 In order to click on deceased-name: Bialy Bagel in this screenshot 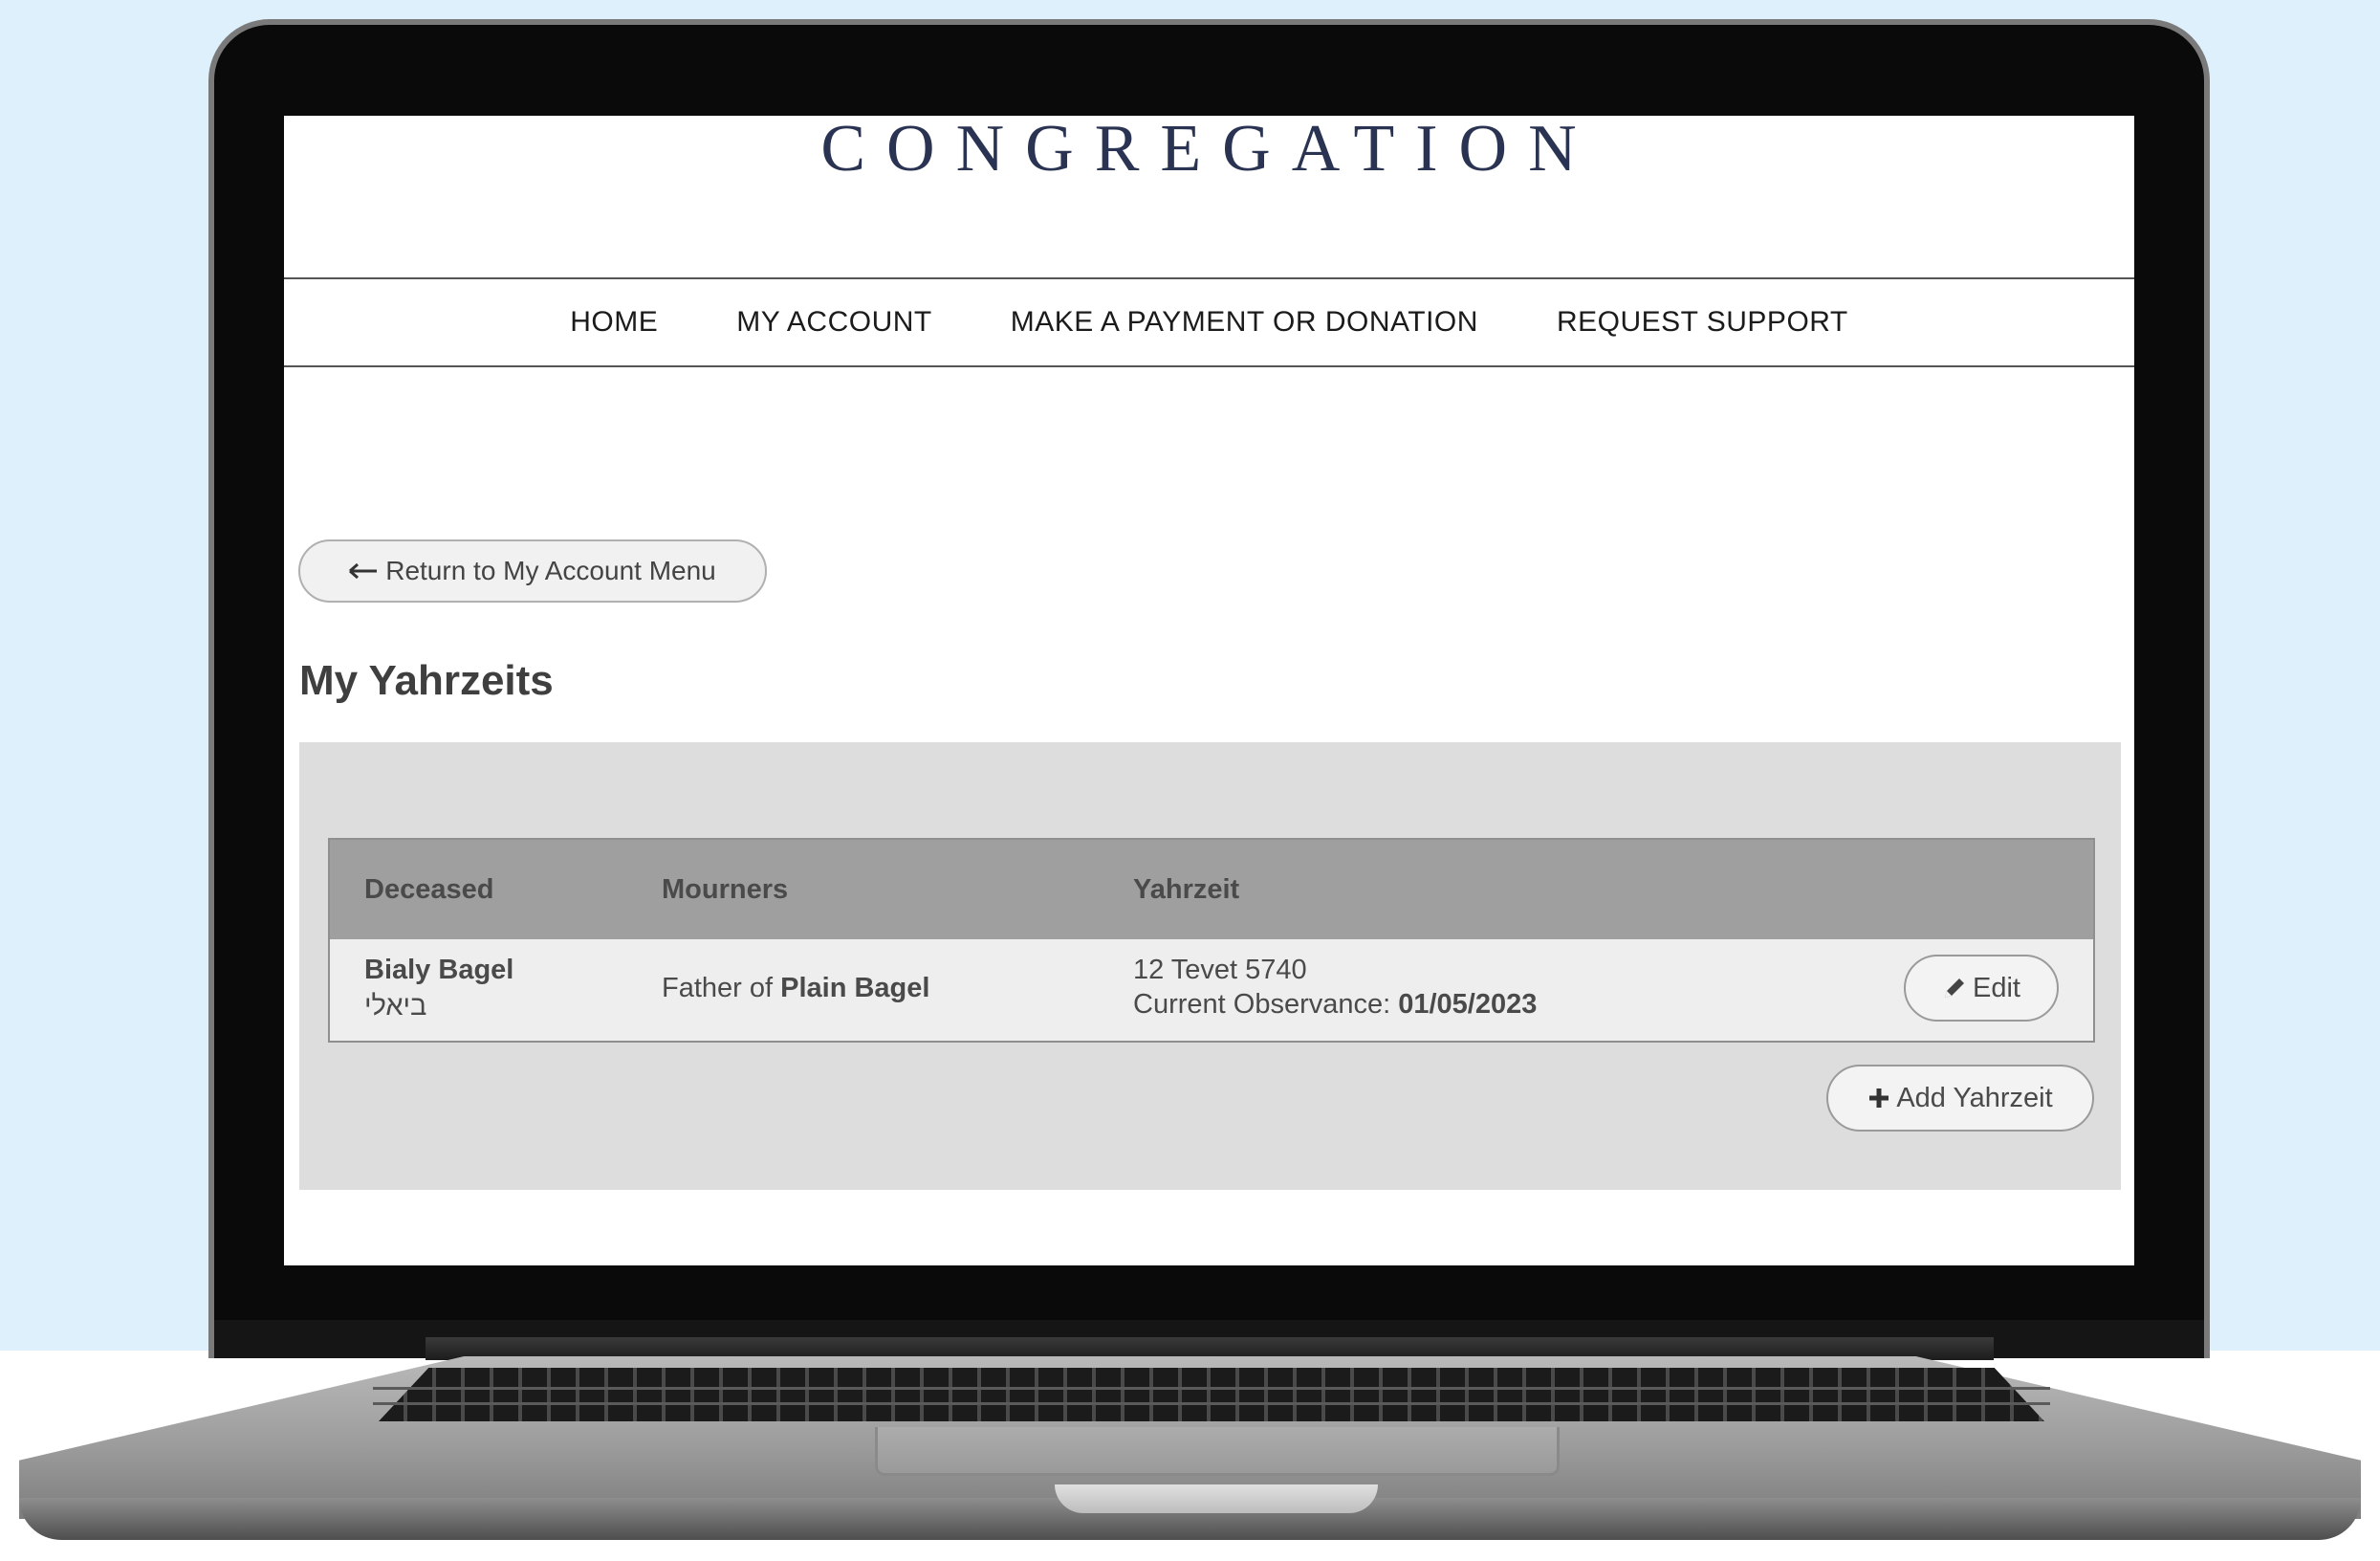, I will do `click(439, 970)`.